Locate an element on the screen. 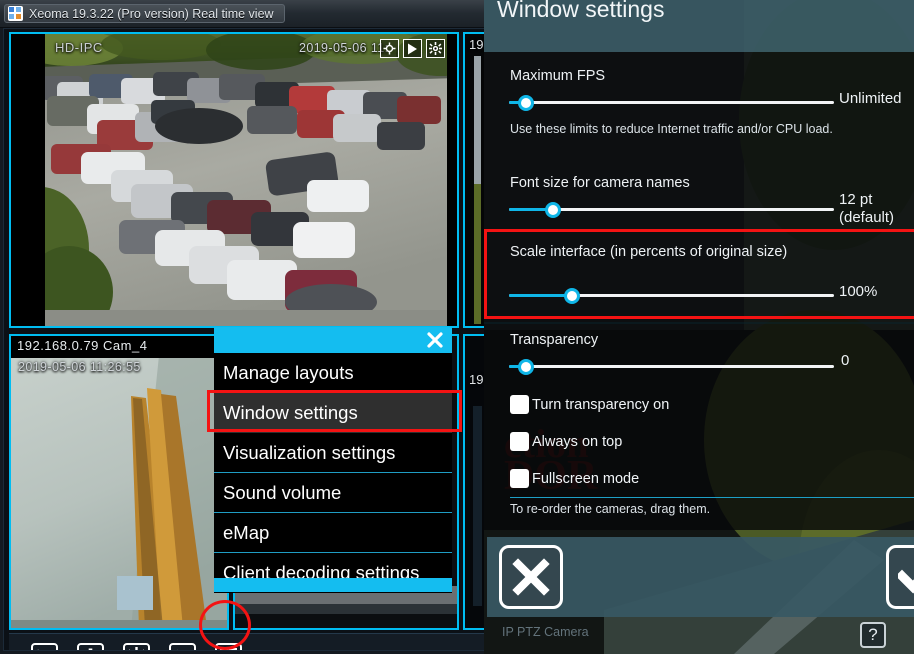  camera-cell-cam4: 192.168.0.79 Cam_4 2019-05-06 11:26:55 is located at coordinates (119, 482).